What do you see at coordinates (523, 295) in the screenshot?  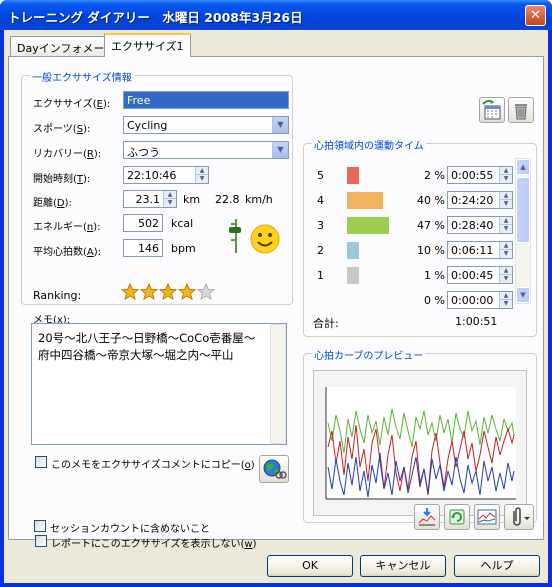 I see `scroll-down-icon: ▼` at bounding box center [523, 295].